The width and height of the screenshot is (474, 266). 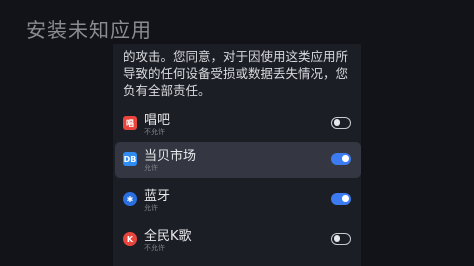 I want to click on bluetooth-icon: ✱, so click(x=130, y=199).